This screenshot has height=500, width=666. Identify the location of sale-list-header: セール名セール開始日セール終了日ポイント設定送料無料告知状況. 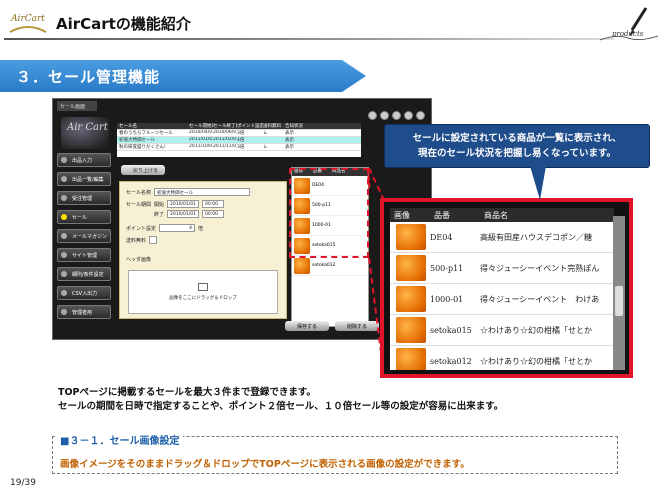
(239, 126).